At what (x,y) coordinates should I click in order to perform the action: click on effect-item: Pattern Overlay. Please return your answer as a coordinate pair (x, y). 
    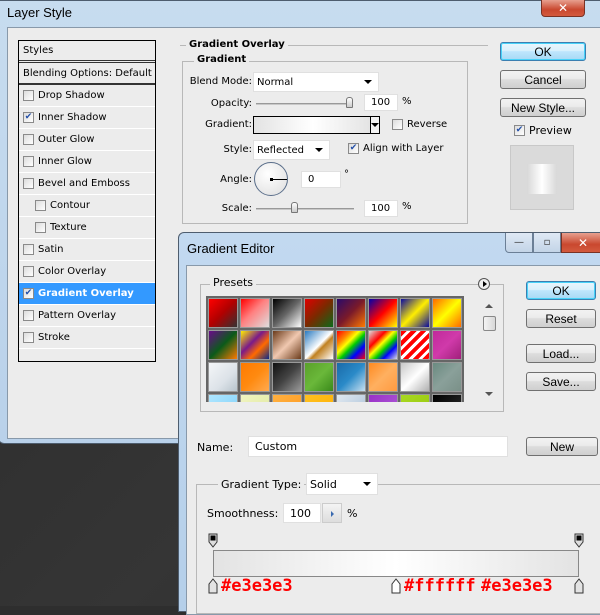
    Looking at the image, I should click on (87, 316).